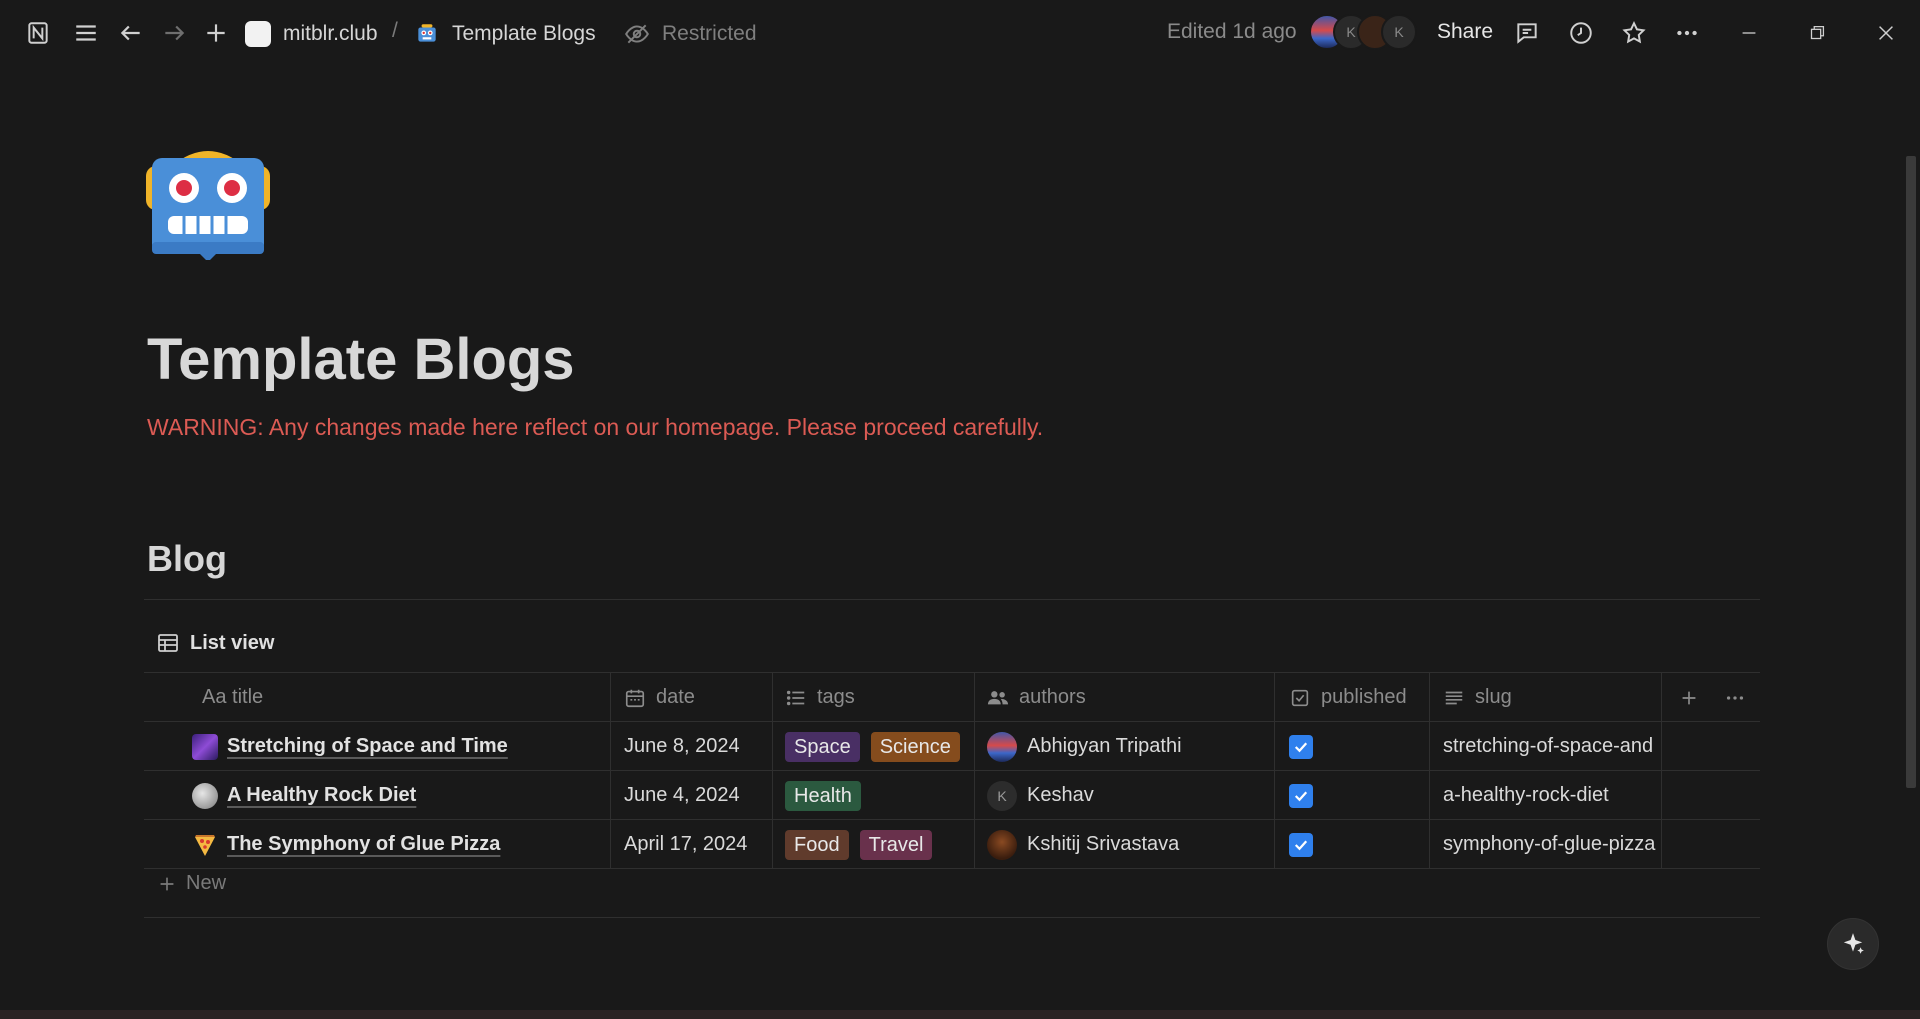 The image size is (1920, 1019). I want to click on milky-way-icon, so click(205, 746).